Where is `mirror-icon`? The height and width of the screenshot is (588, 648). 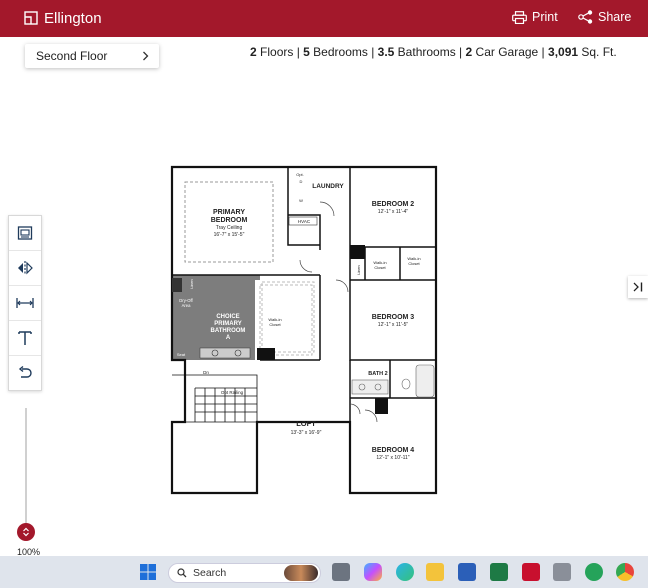
mirror-icon is located at coordinates (25, 268).